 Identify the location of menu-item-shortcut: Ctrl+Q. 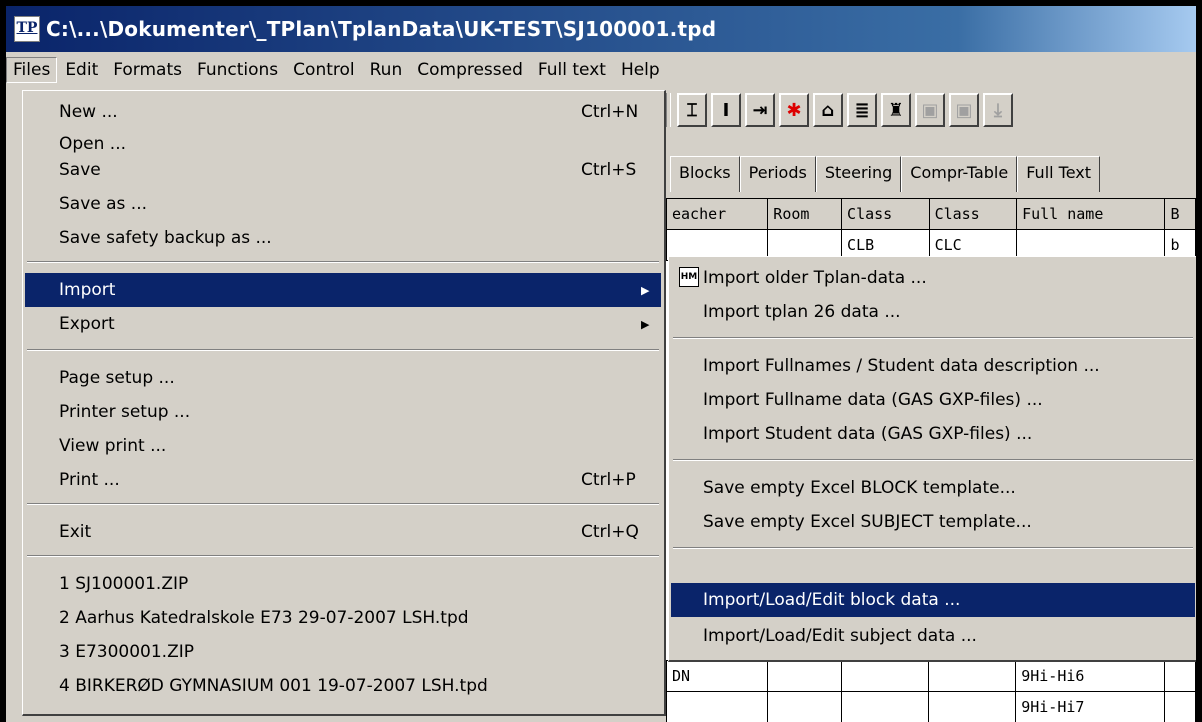
(610, 532).